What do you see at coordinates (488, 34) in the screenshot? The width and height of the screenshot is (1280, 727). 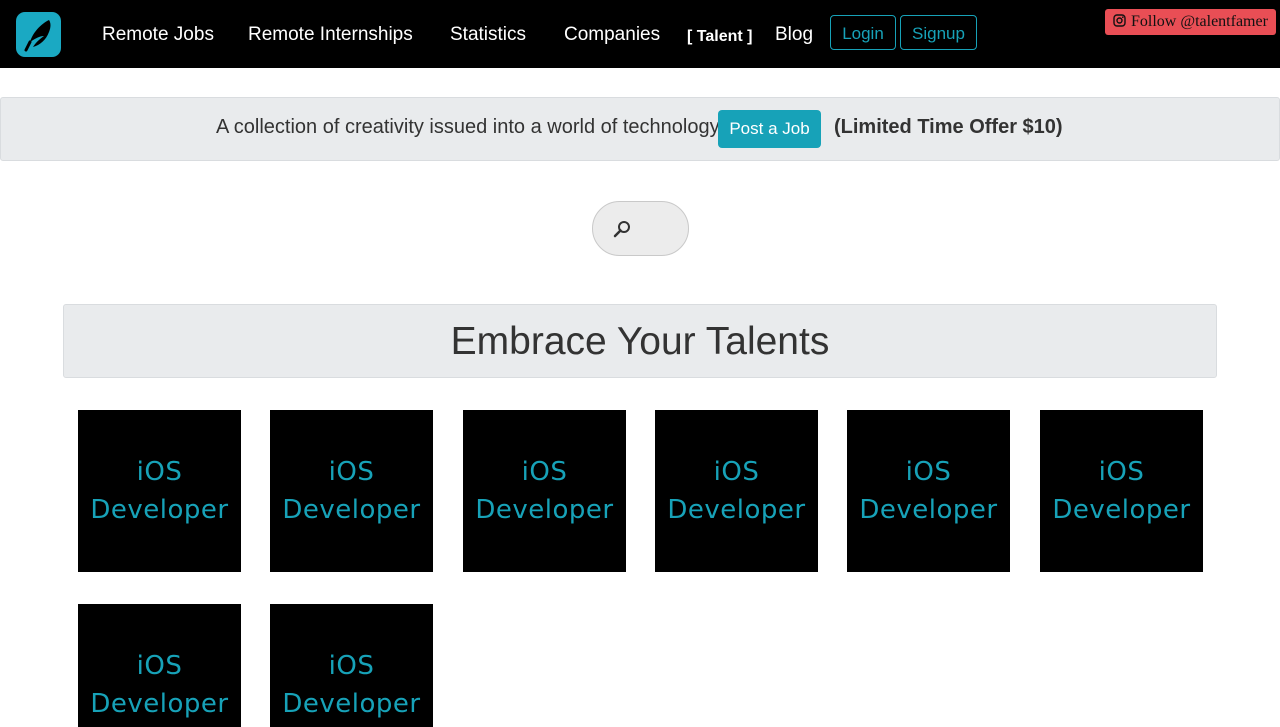 I see `nav-statistics: Statistics` at bounding box center [488, 34].